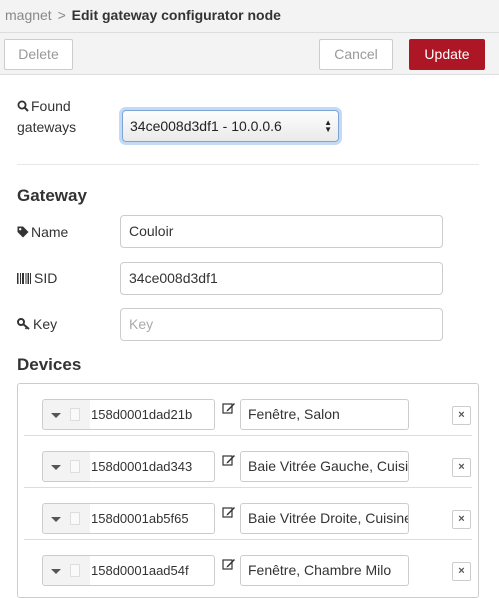 Image resolution: width=499 pixels, height=598 pixels. What do you see at coordinates (46, 278) in the screenshot?
I see `sid-label-text: SID` at bounding box center [46, 278].